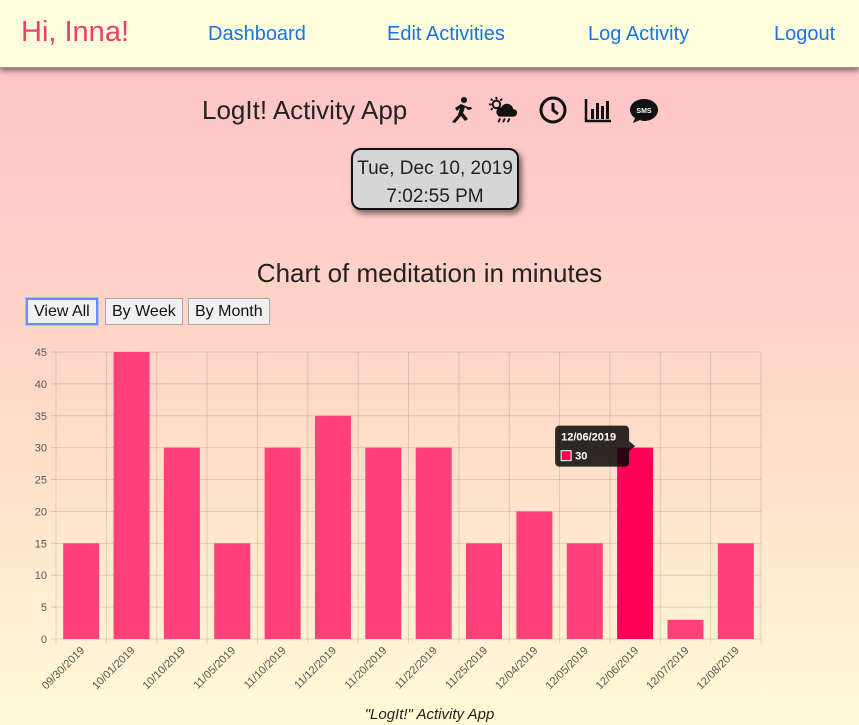 The width and height of the screenshot is (859, 725). Describe the element at coordinates (215, 668) in the screenshot. I see `x-tick-label: 11/05/2019` at that location.